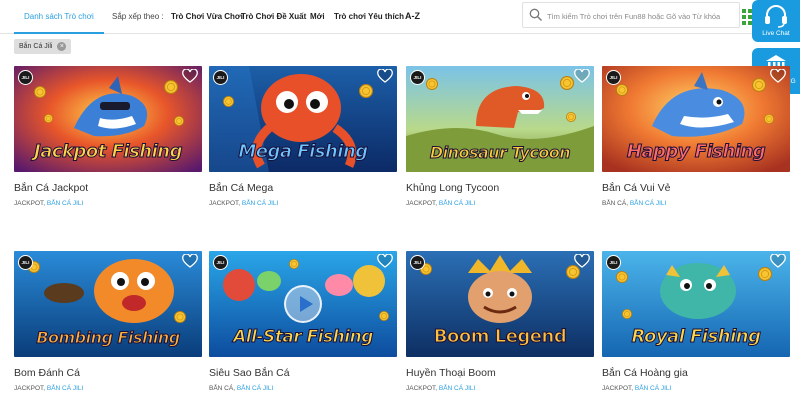  I want to click on tab-game-list: Danh sách Trò chơi, so click(59, 17).